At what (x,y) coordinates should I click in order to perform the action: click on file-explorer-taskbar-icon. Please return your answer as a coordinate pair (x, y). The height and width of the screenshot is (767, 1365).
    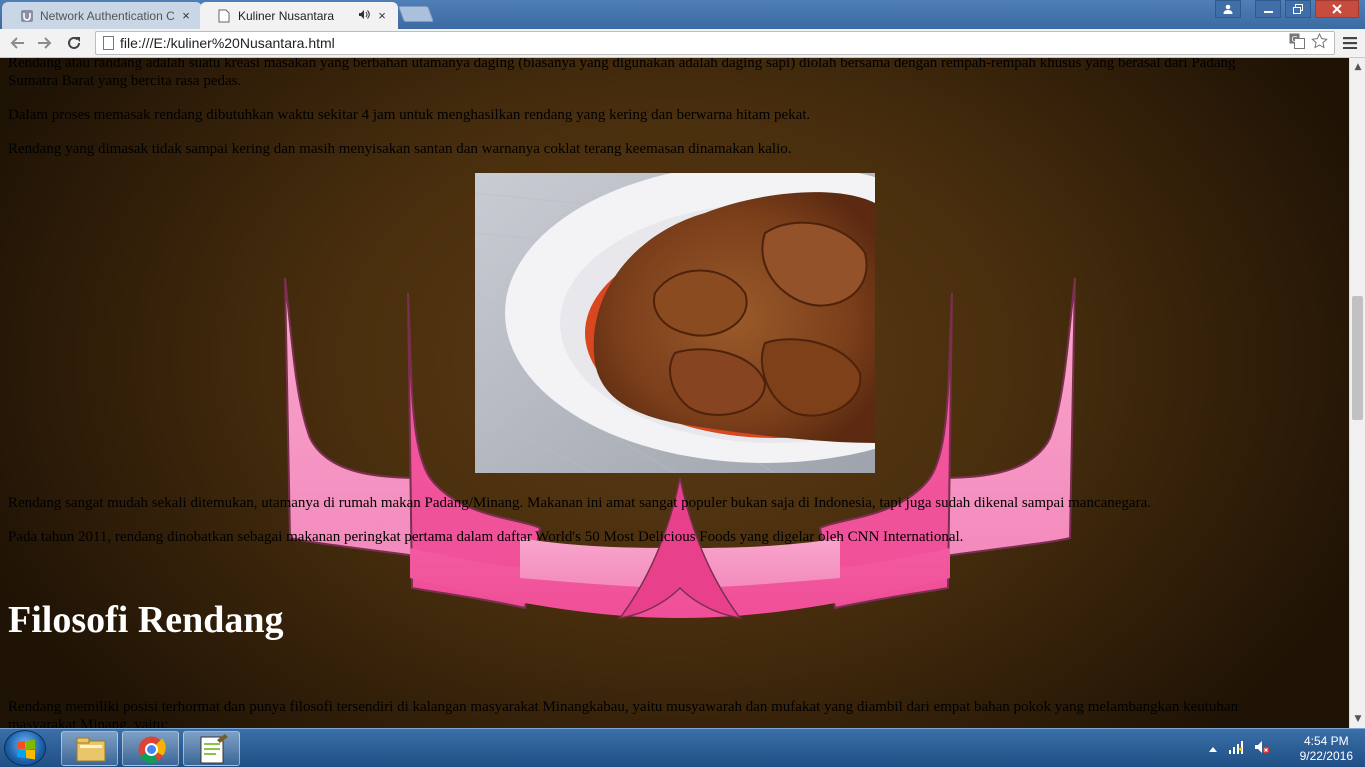
    Looking at the image, I should click on (89, 748).